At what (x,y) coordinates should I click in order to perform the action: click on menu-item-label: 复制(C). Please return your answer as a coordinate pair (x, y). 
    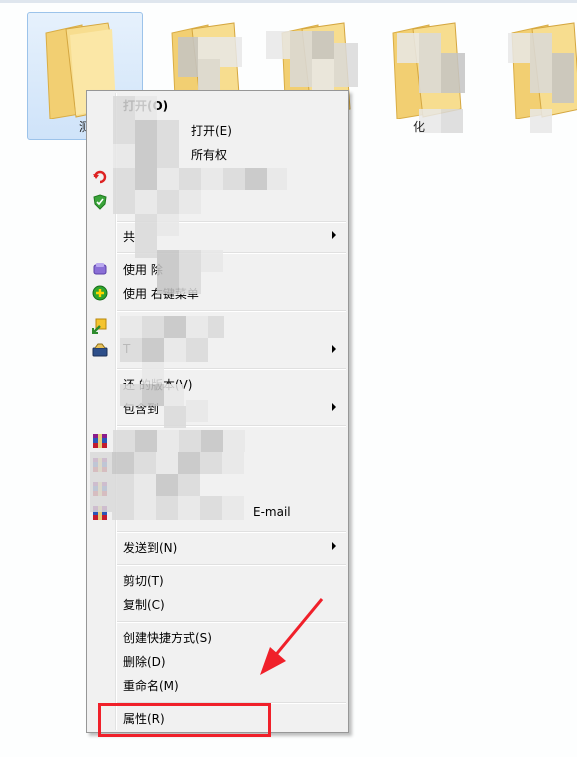
    Looking at the image, I should click on (144, 605).